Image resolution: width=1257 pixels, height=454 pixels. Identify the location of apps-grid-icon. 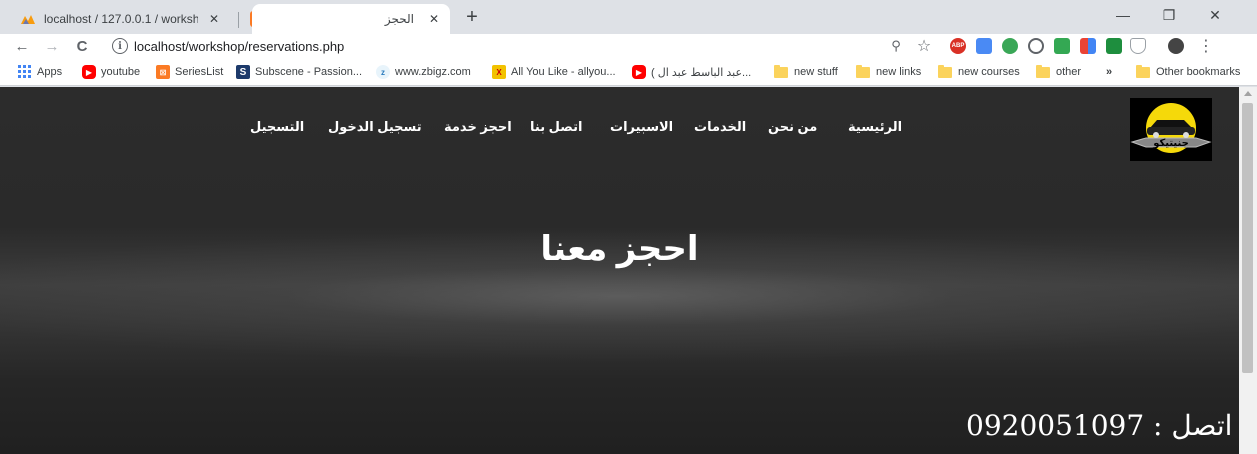
(25, 72).